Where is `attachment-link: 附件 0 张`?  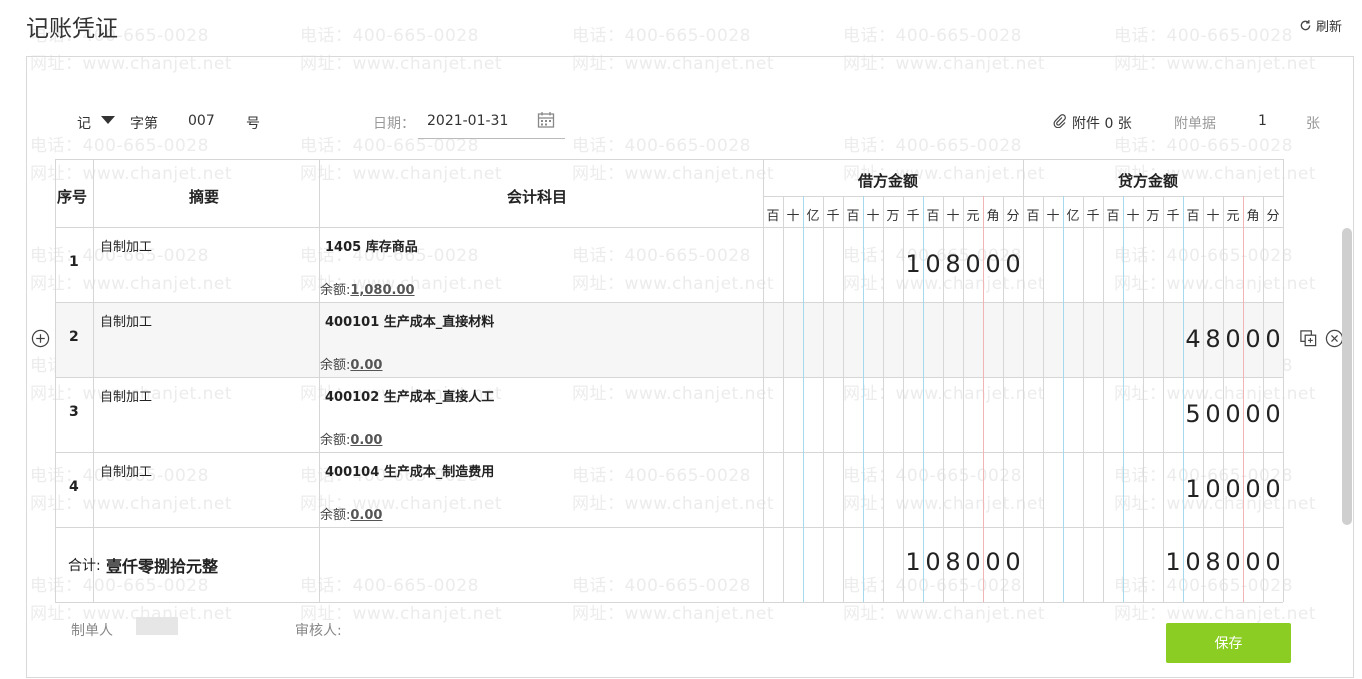 attachment-link: 附件 0 张 is located at coordinates (1102, 123).